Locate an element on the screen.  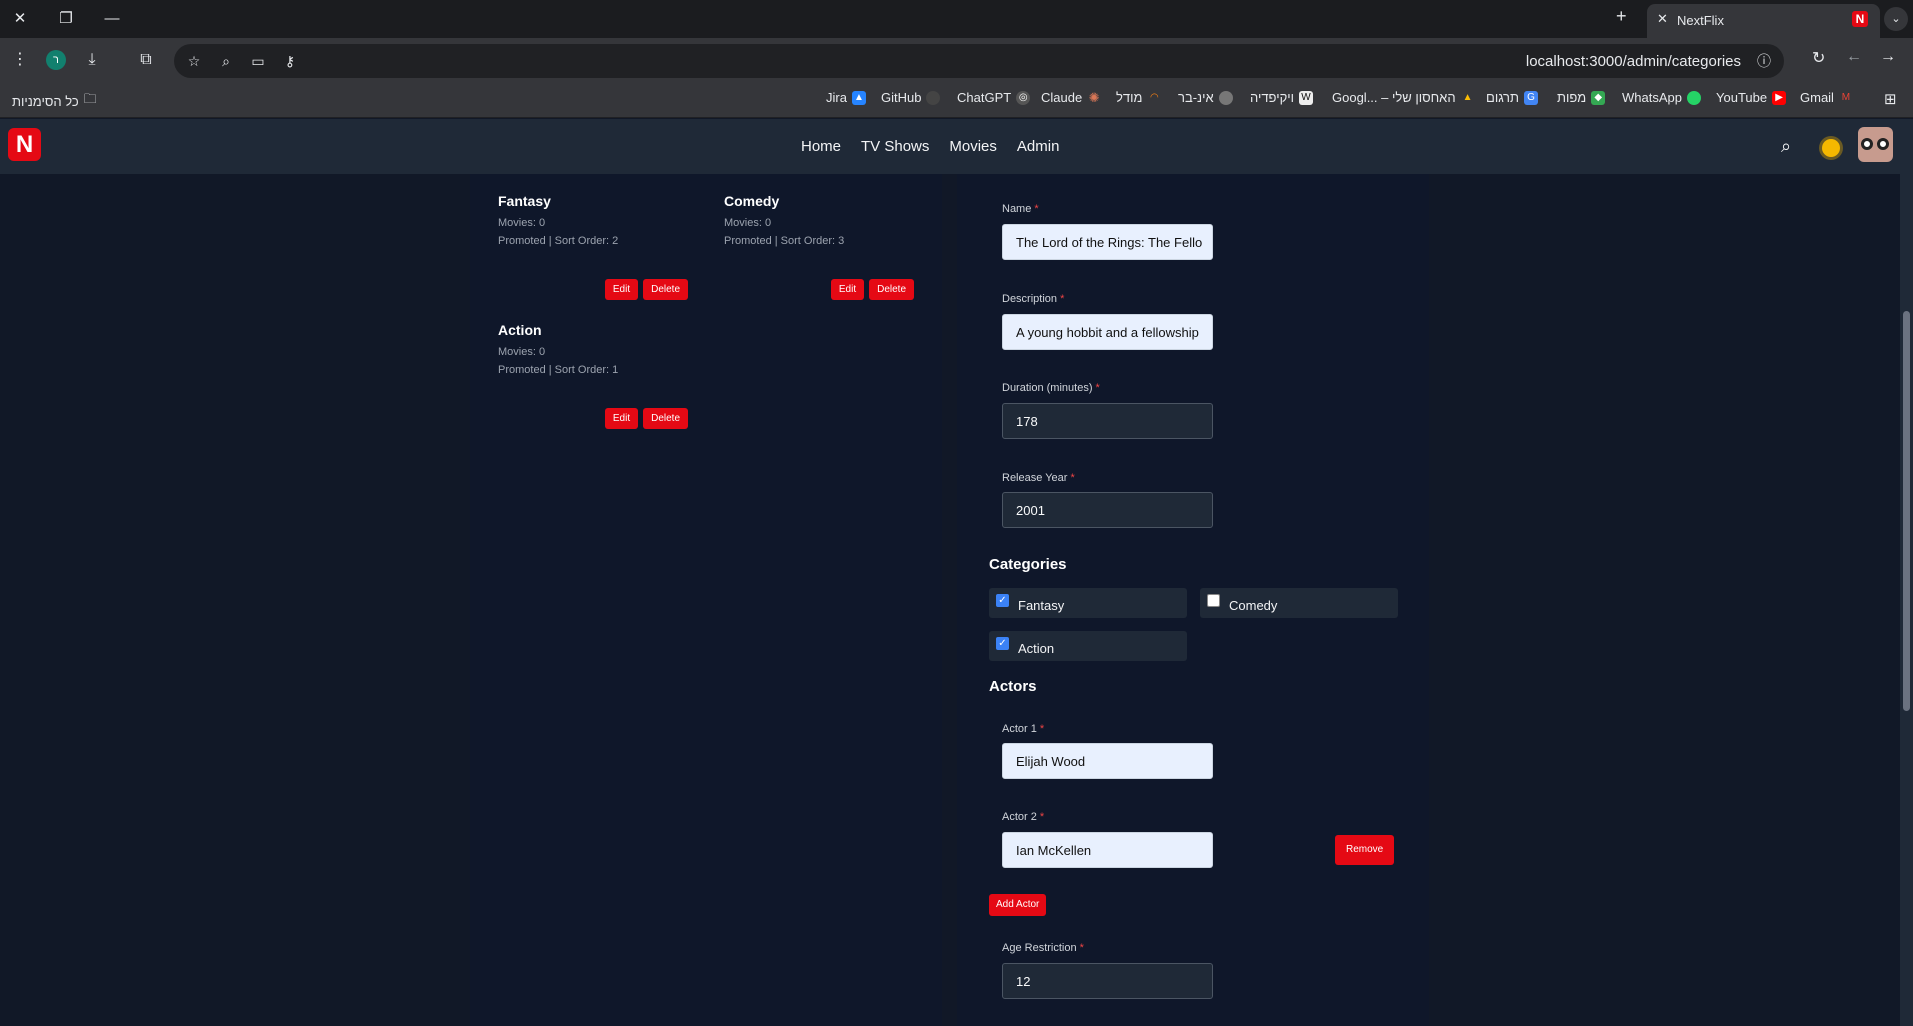
bookmark-github: GitHub is located at coordinates (911, 97).